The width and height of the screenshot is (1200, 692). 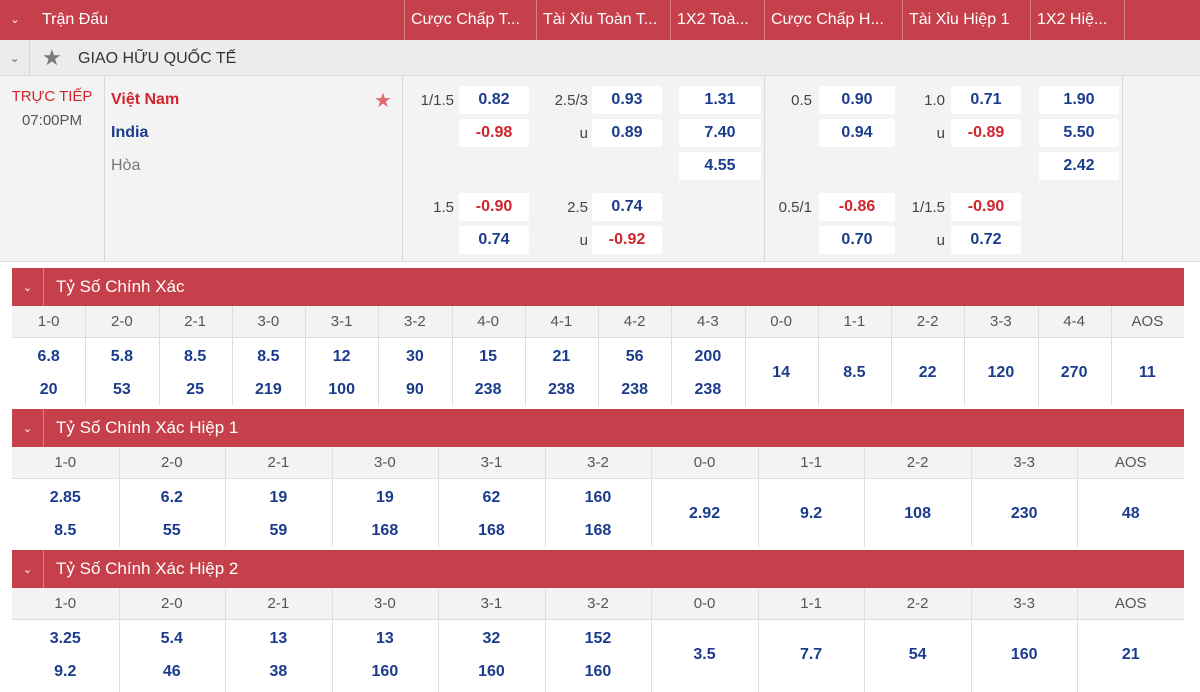 What do you see at coordinates (720, 166) in the screenshot?
I see `odds-button: 4.55` at bounding box center [720, 166].